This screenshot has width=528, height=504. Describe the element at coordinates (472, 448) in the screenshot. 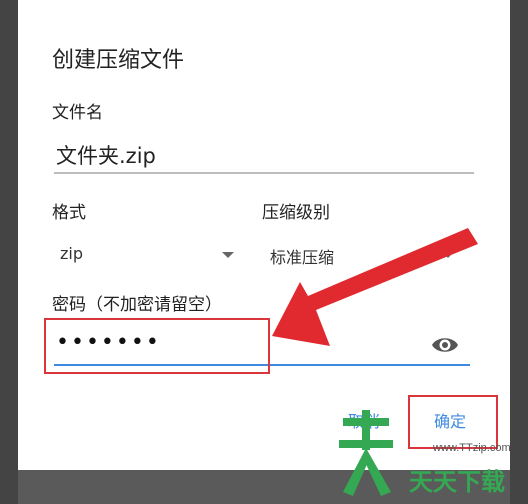

I see `watermark-url: www.TTzip.com` at that location.